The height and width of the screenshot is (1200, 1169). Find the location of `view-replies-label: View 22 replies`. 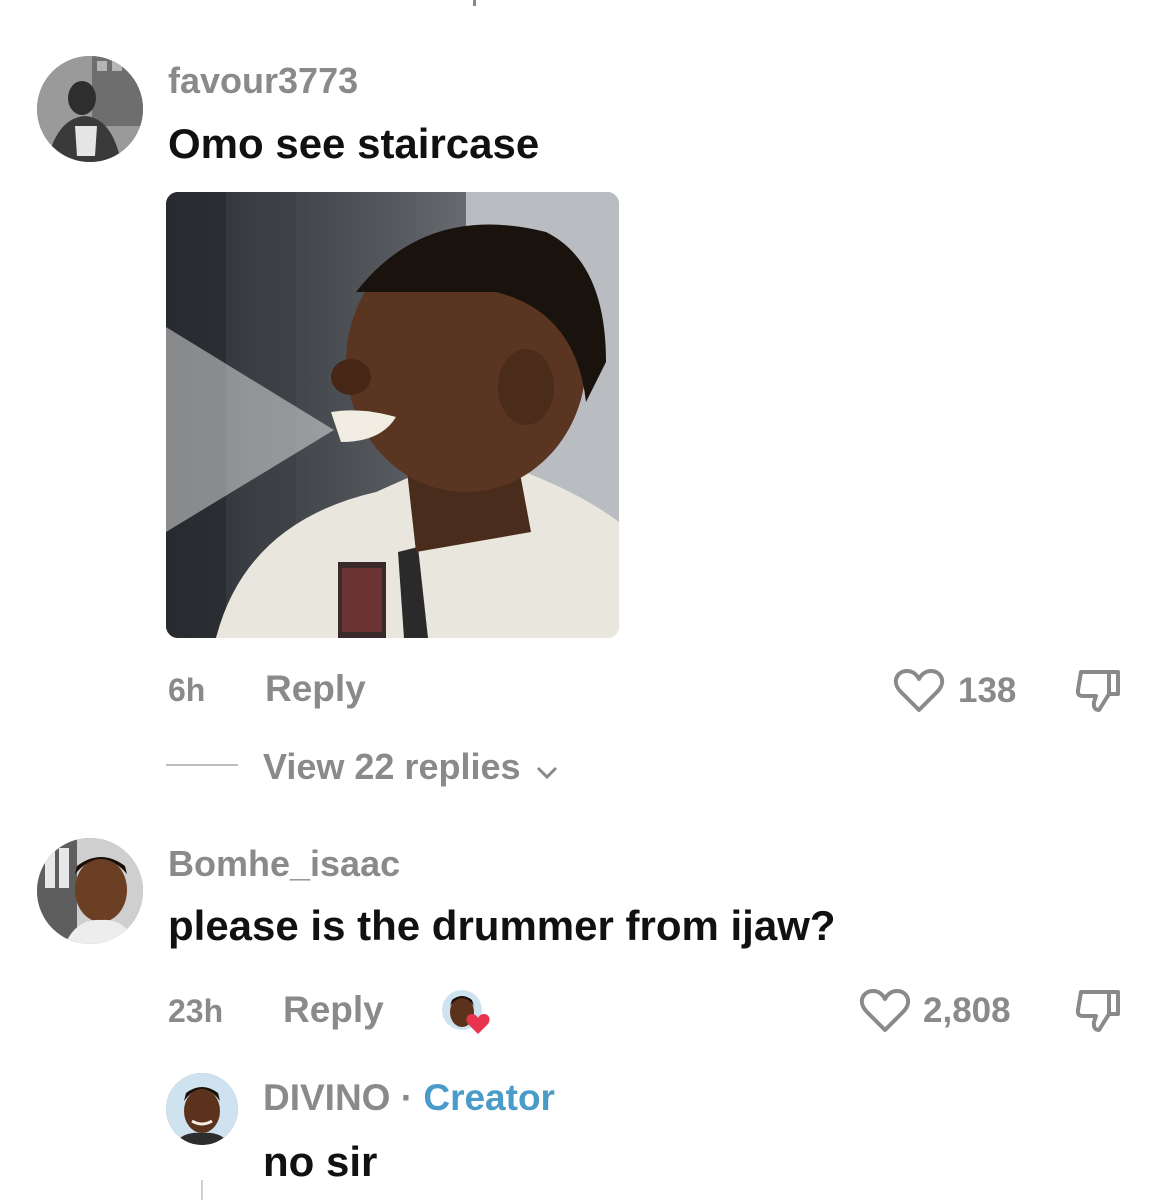

view-replies-label: View 22 replies is located at coordinates (392, 766).